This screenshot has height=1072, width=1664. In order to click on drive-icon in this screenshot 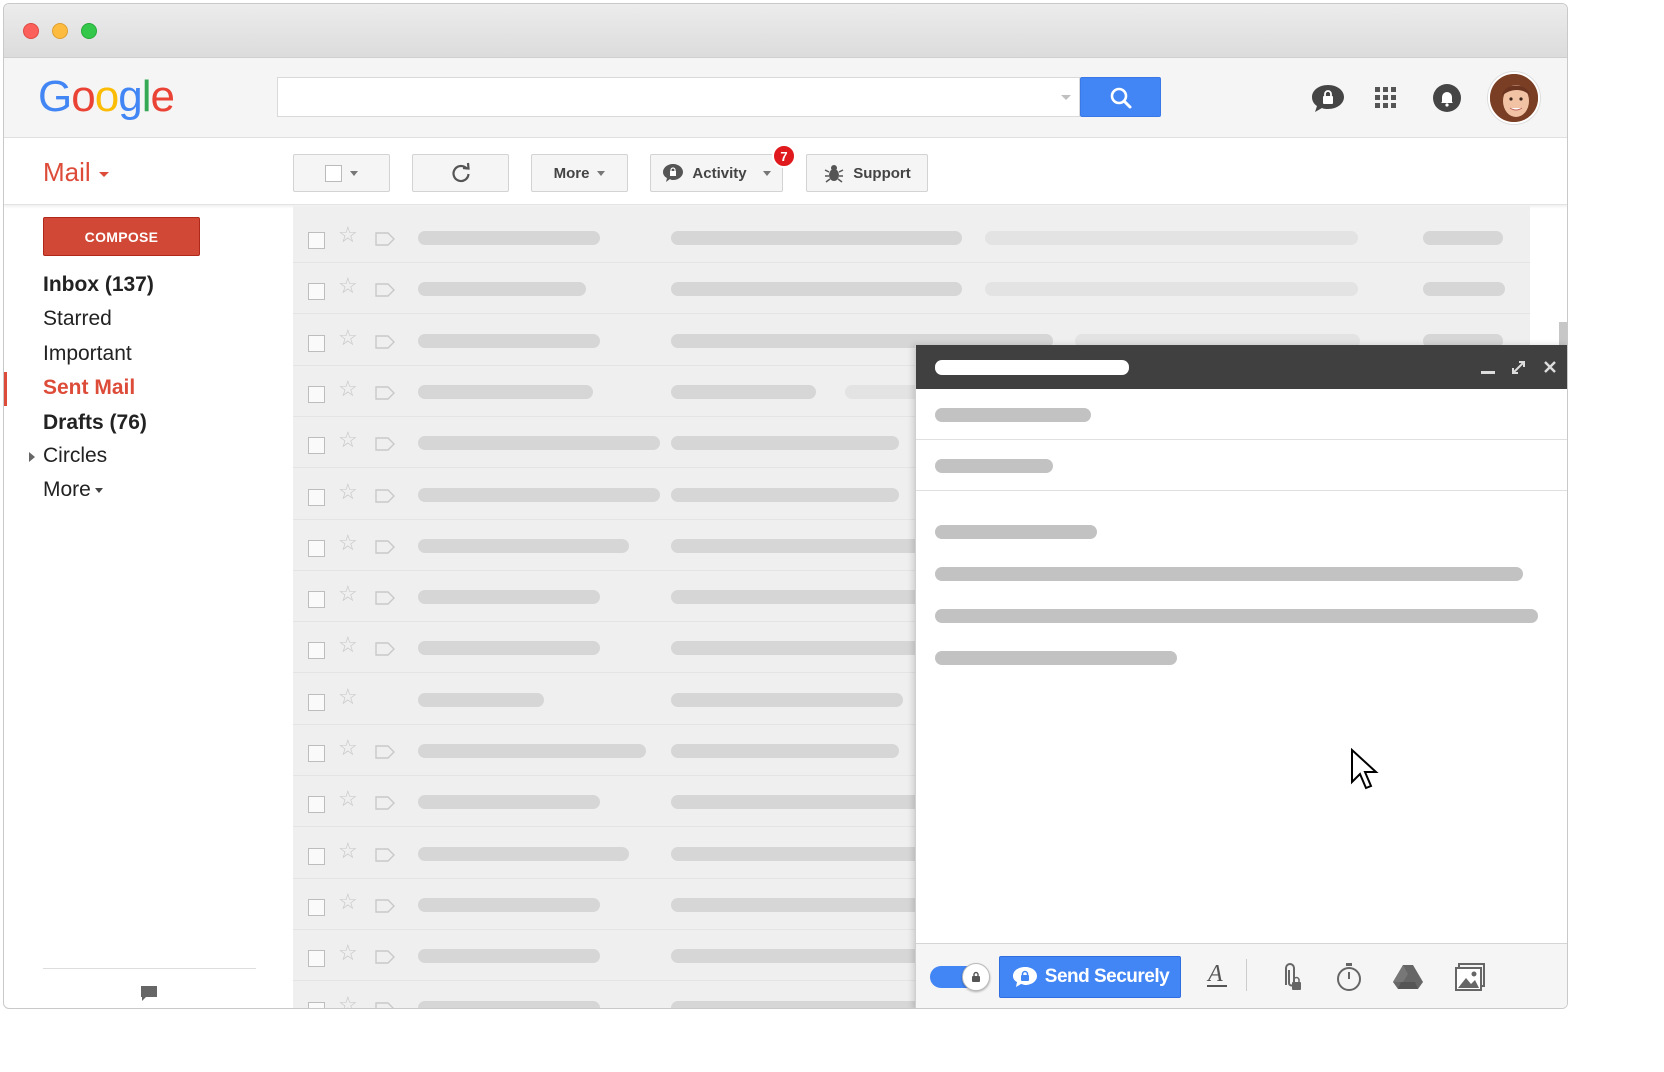, I will do `click(1408, 977)`.